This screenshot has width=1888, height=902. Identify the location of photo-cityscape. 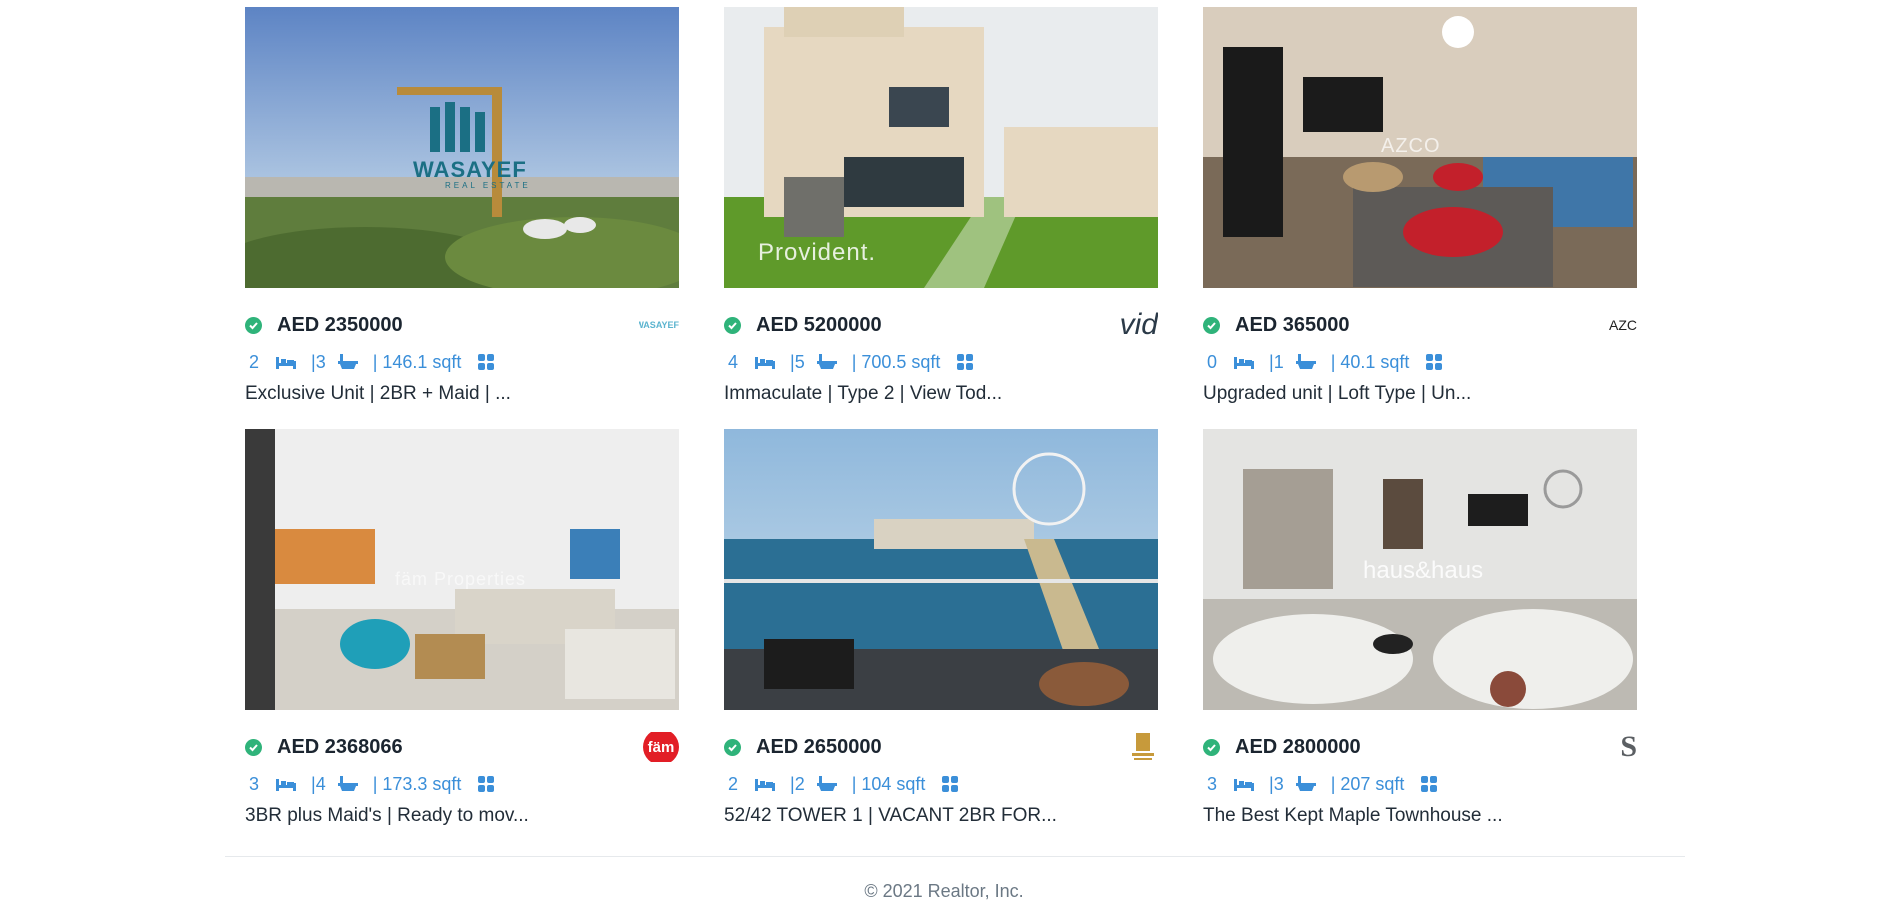
(462, 147).